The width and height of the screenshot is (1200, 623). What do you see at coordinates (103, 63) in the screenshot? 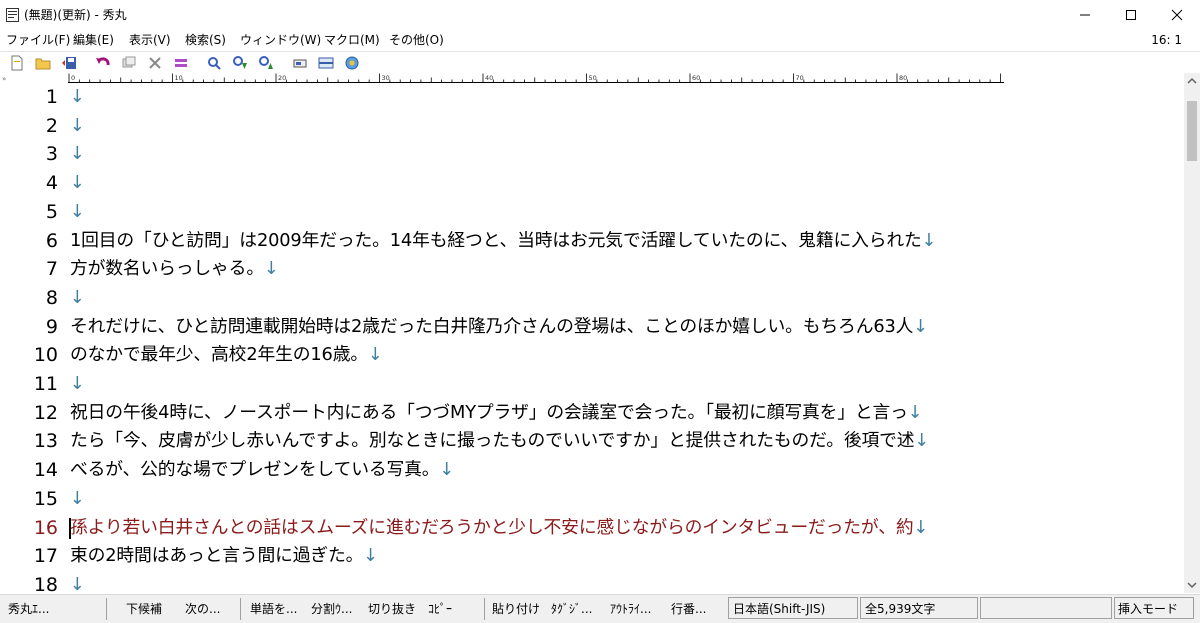
I see `undo-icon` at bounding box center [103, 63].